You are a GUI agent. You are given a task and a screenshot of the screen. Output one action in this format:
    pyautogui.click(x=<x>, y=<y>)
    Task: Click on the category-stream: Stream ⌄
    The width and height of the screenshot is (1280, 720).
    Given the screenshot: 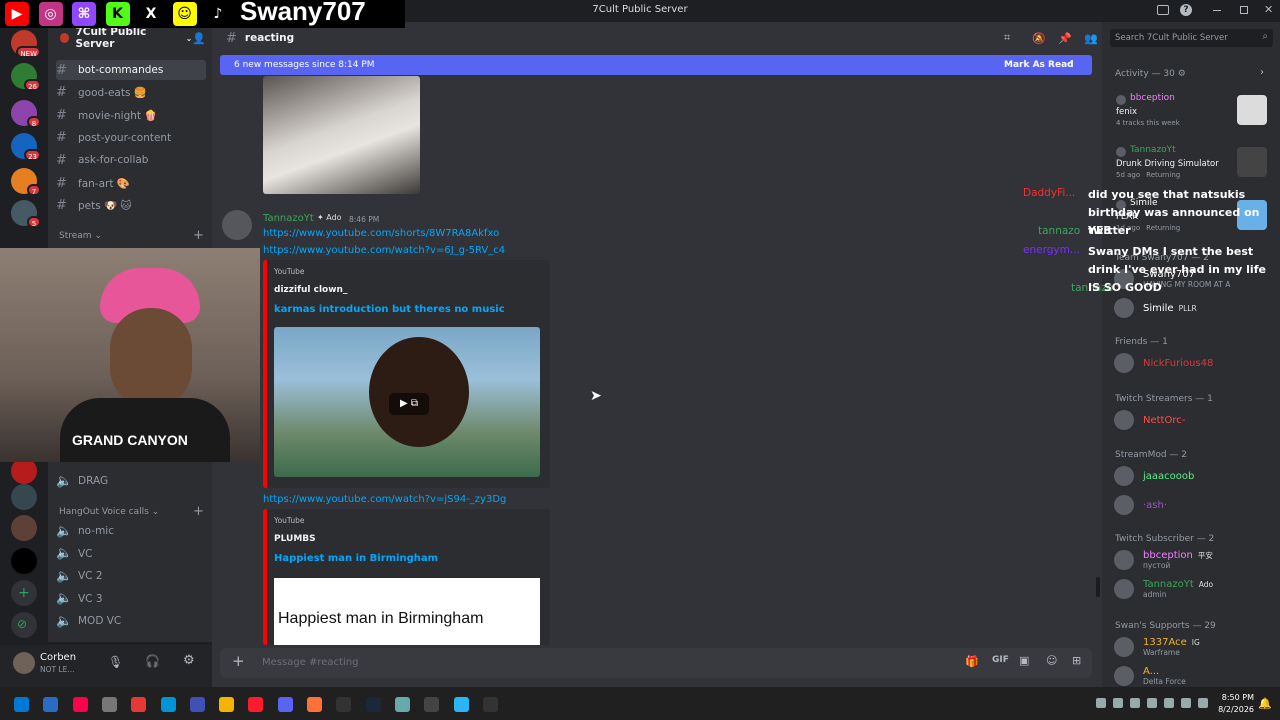 What is the action you would take?
    pyautogui.click(x=80, y=236)
    